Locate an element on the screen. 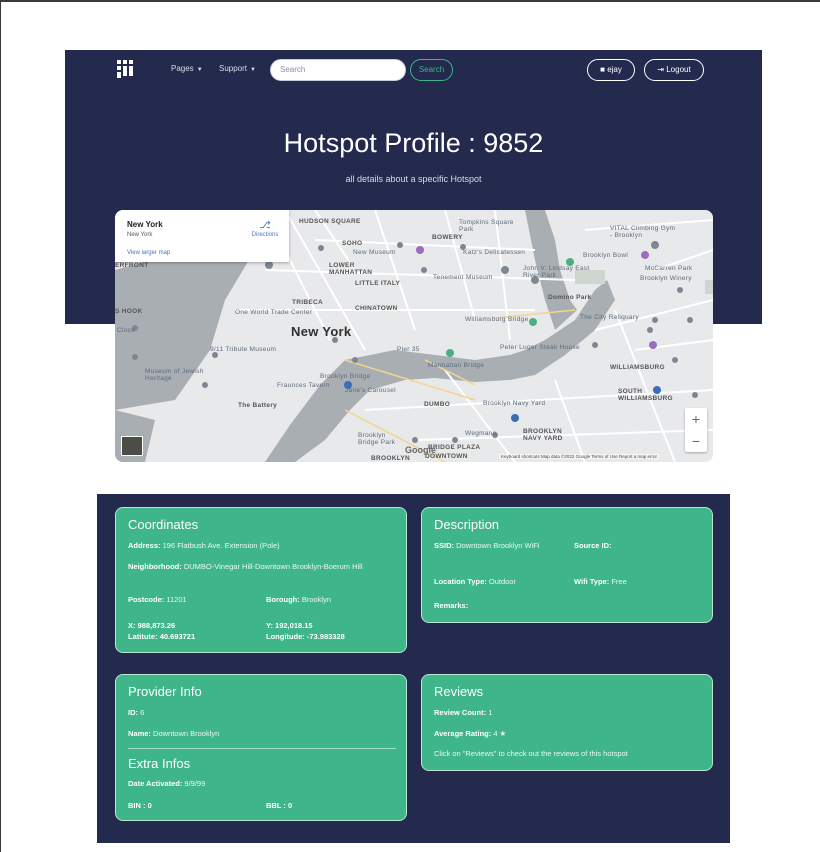  provider-name-field: Name: Downtown Brooklyn is located at coordinates (173, 733).